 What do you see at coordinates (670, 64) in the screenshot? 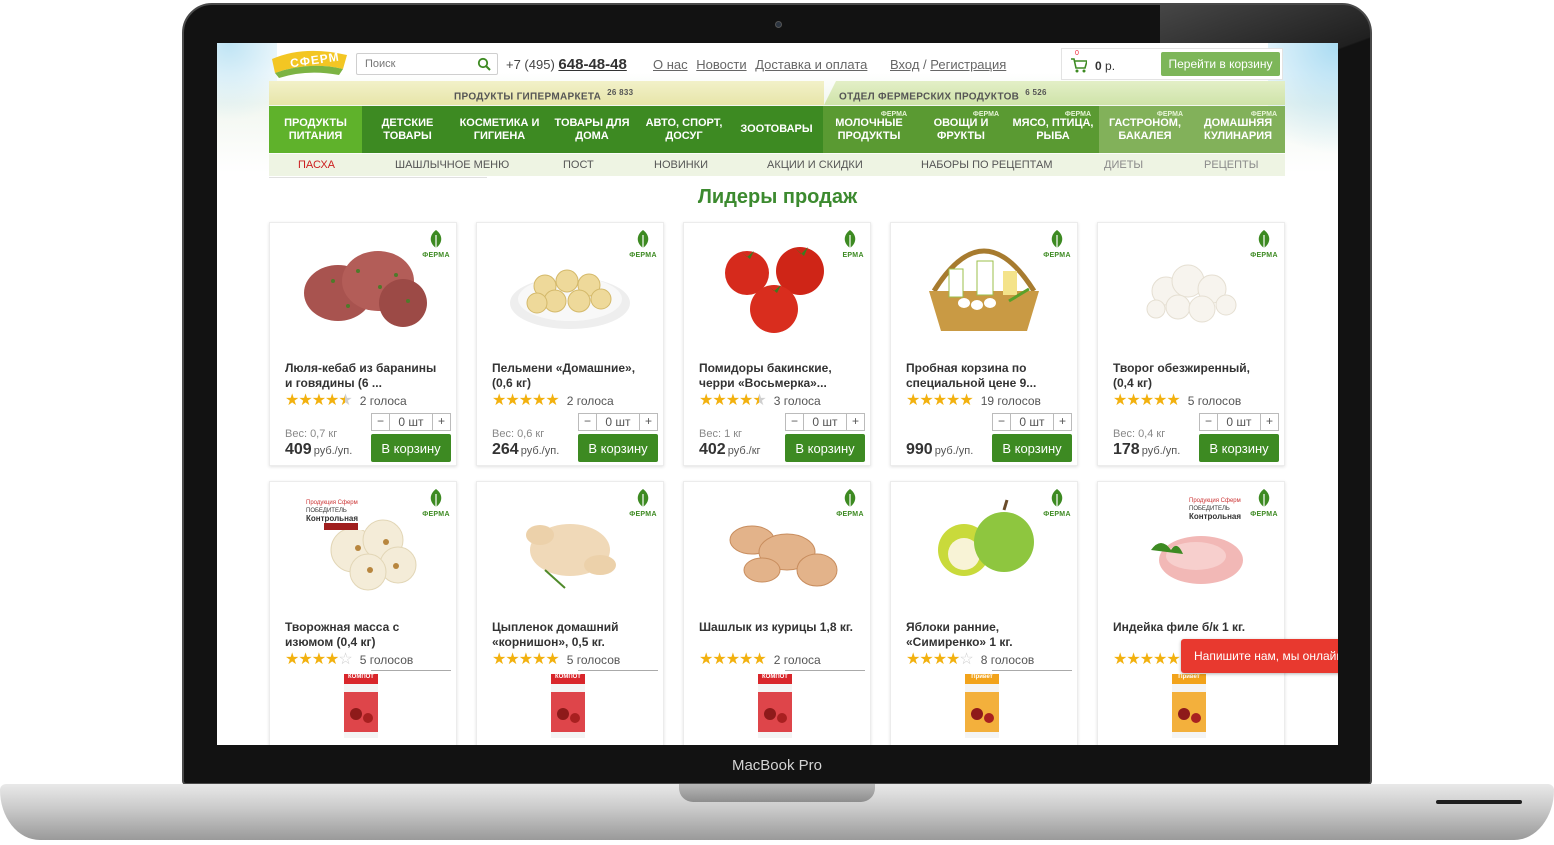
I see `link-about: О нас` at bounding box center [670, 64].